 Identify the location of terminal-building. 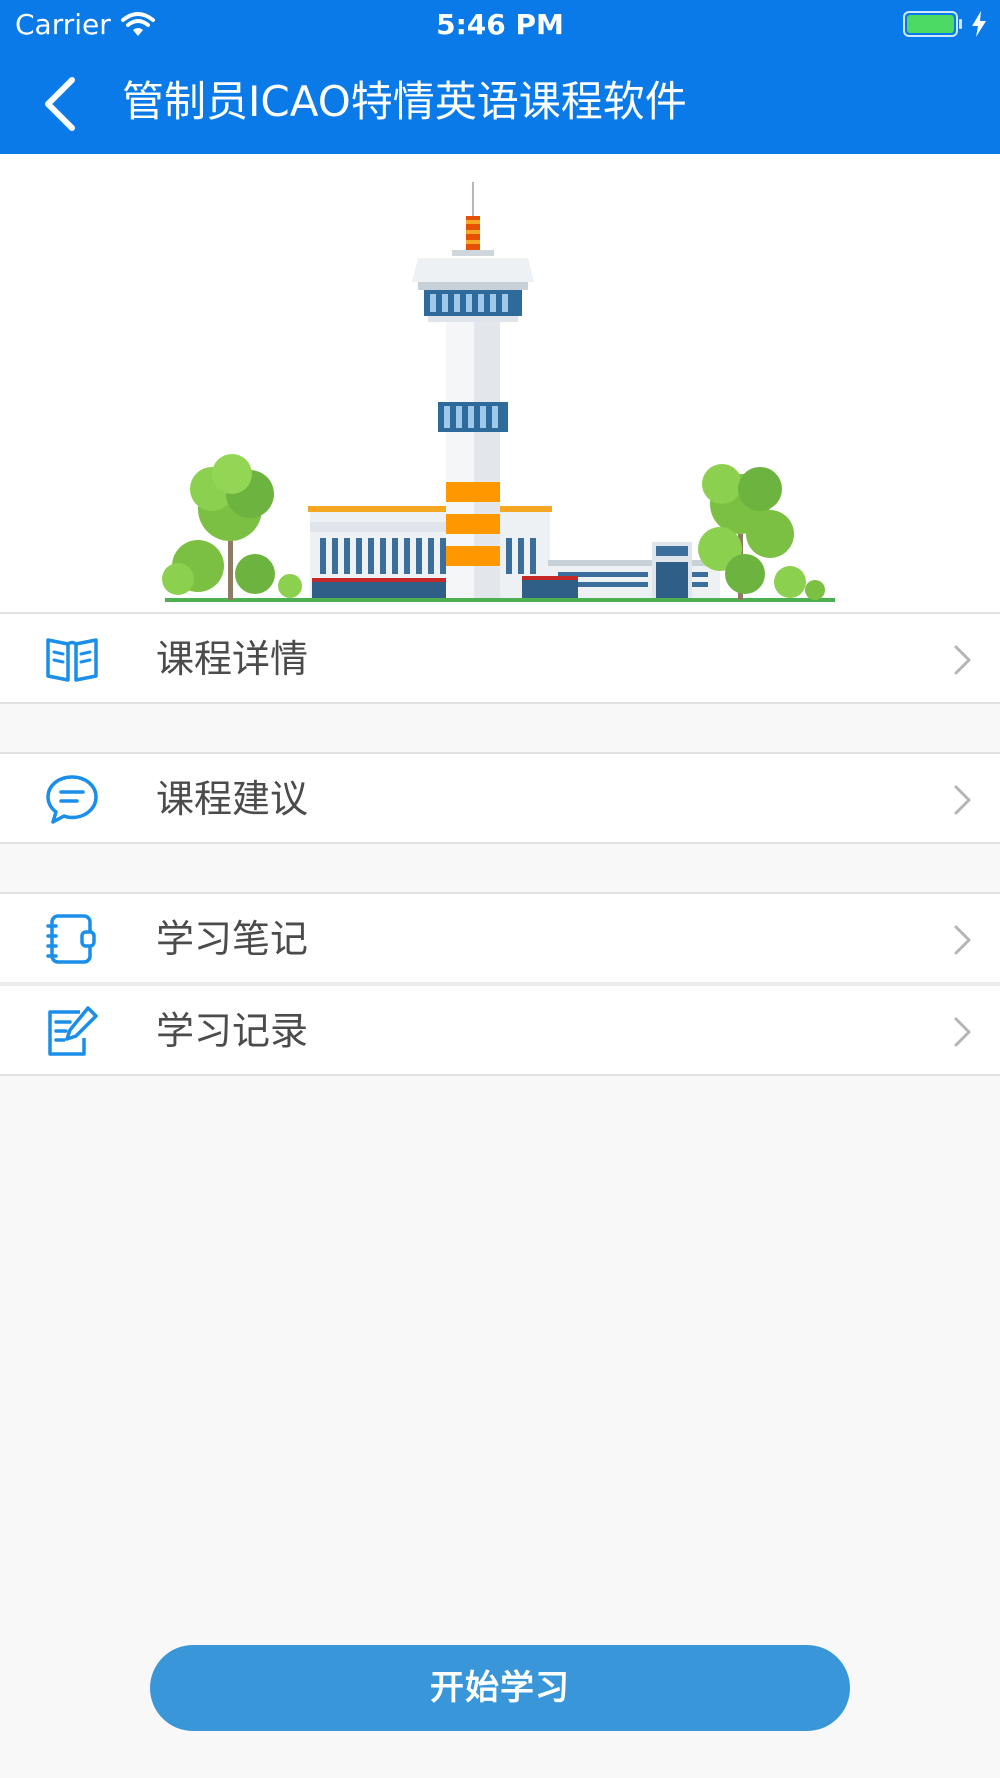
(430, 552).